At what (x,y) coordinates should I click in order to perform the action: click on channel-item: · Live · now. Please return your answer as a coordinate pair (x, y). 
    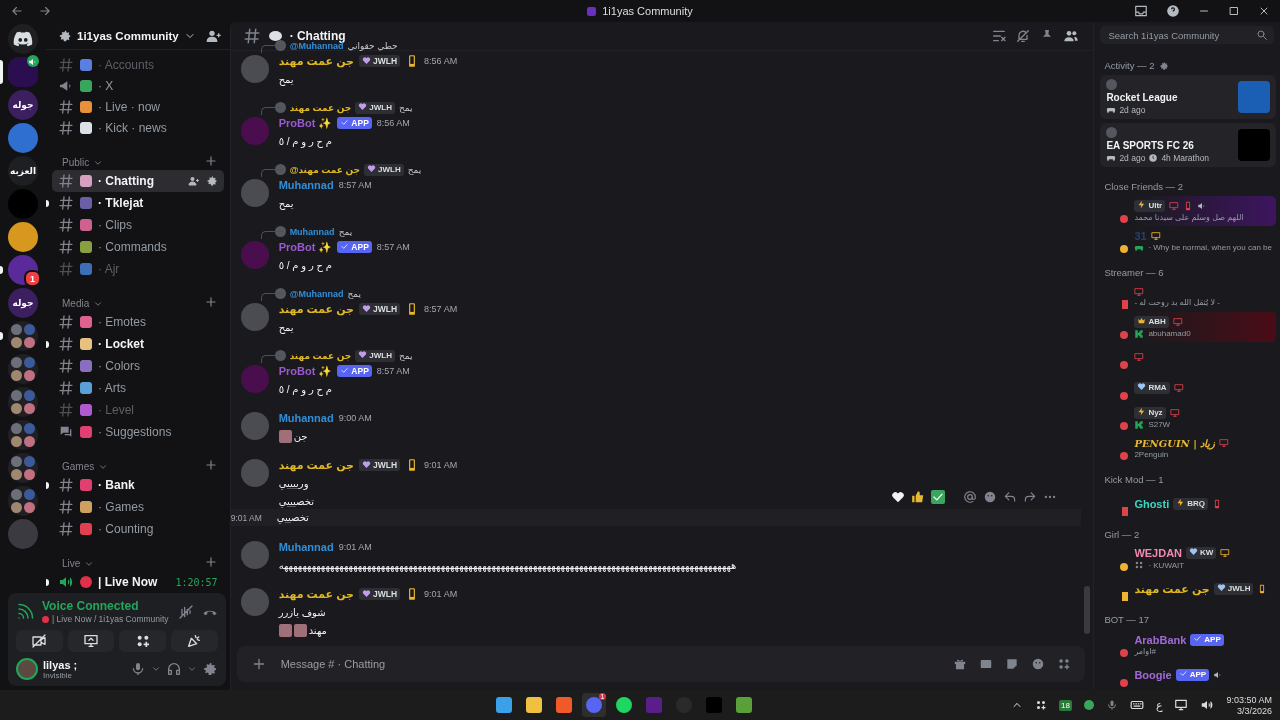
    Looking at the image, I should click on (138, 107).